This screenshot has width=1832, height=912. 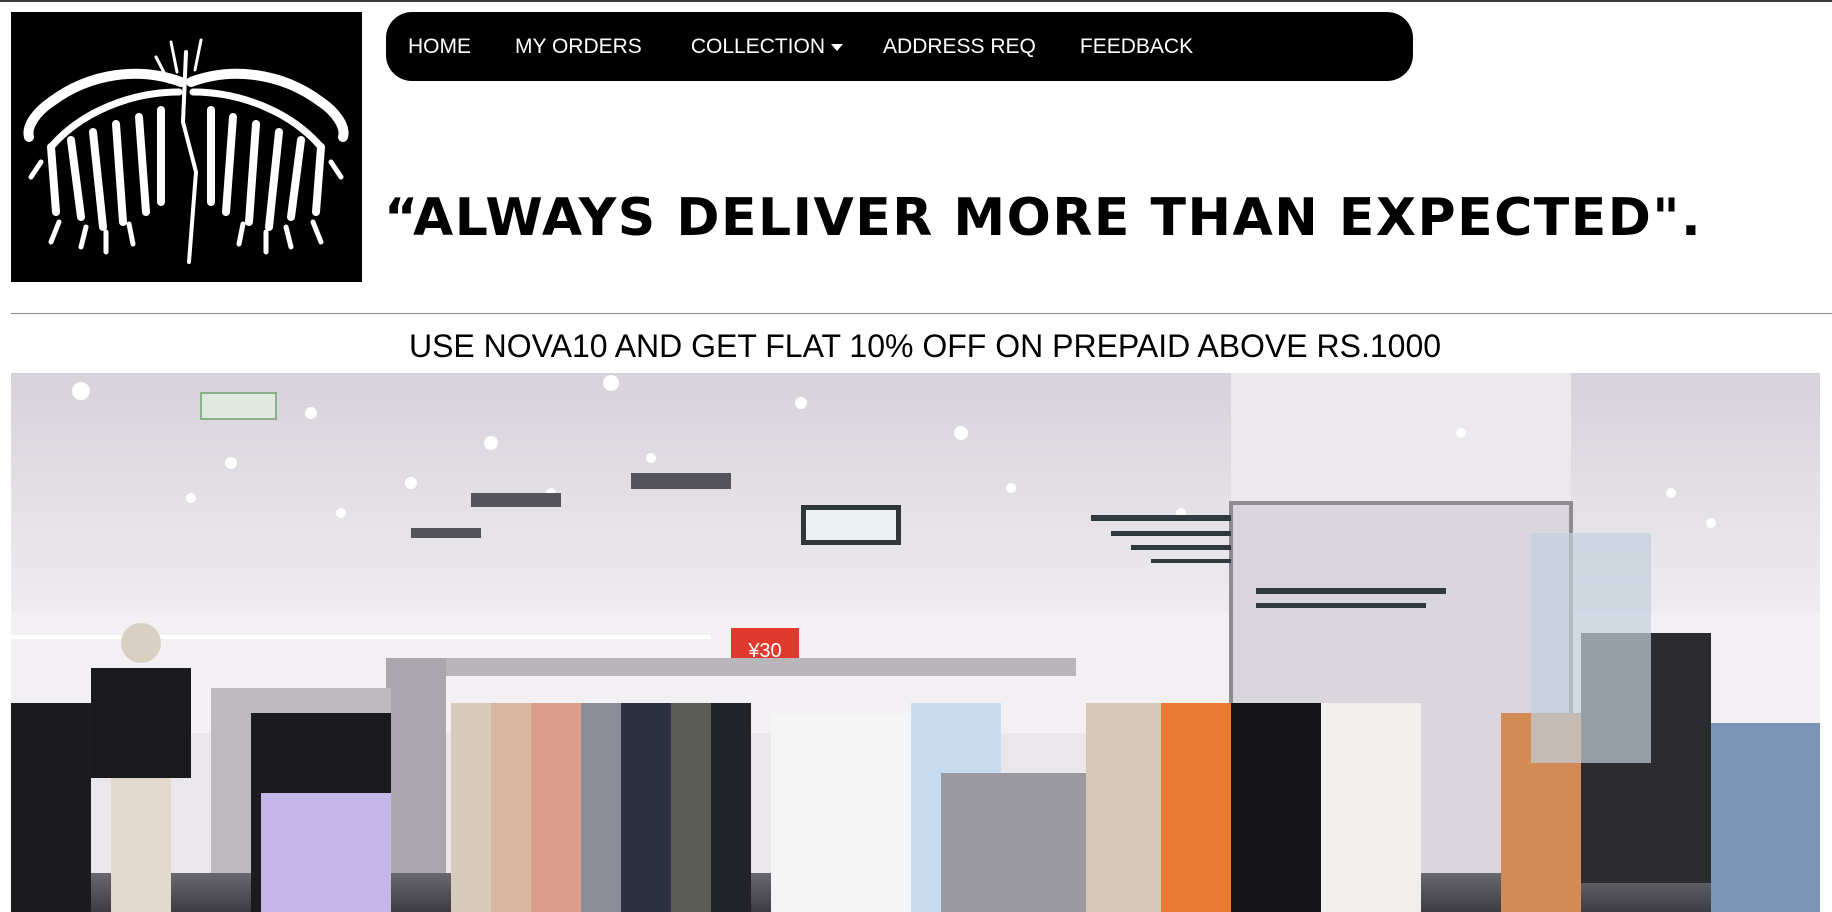 I want to click on caret-down-icon, so click(x=837, y=47).